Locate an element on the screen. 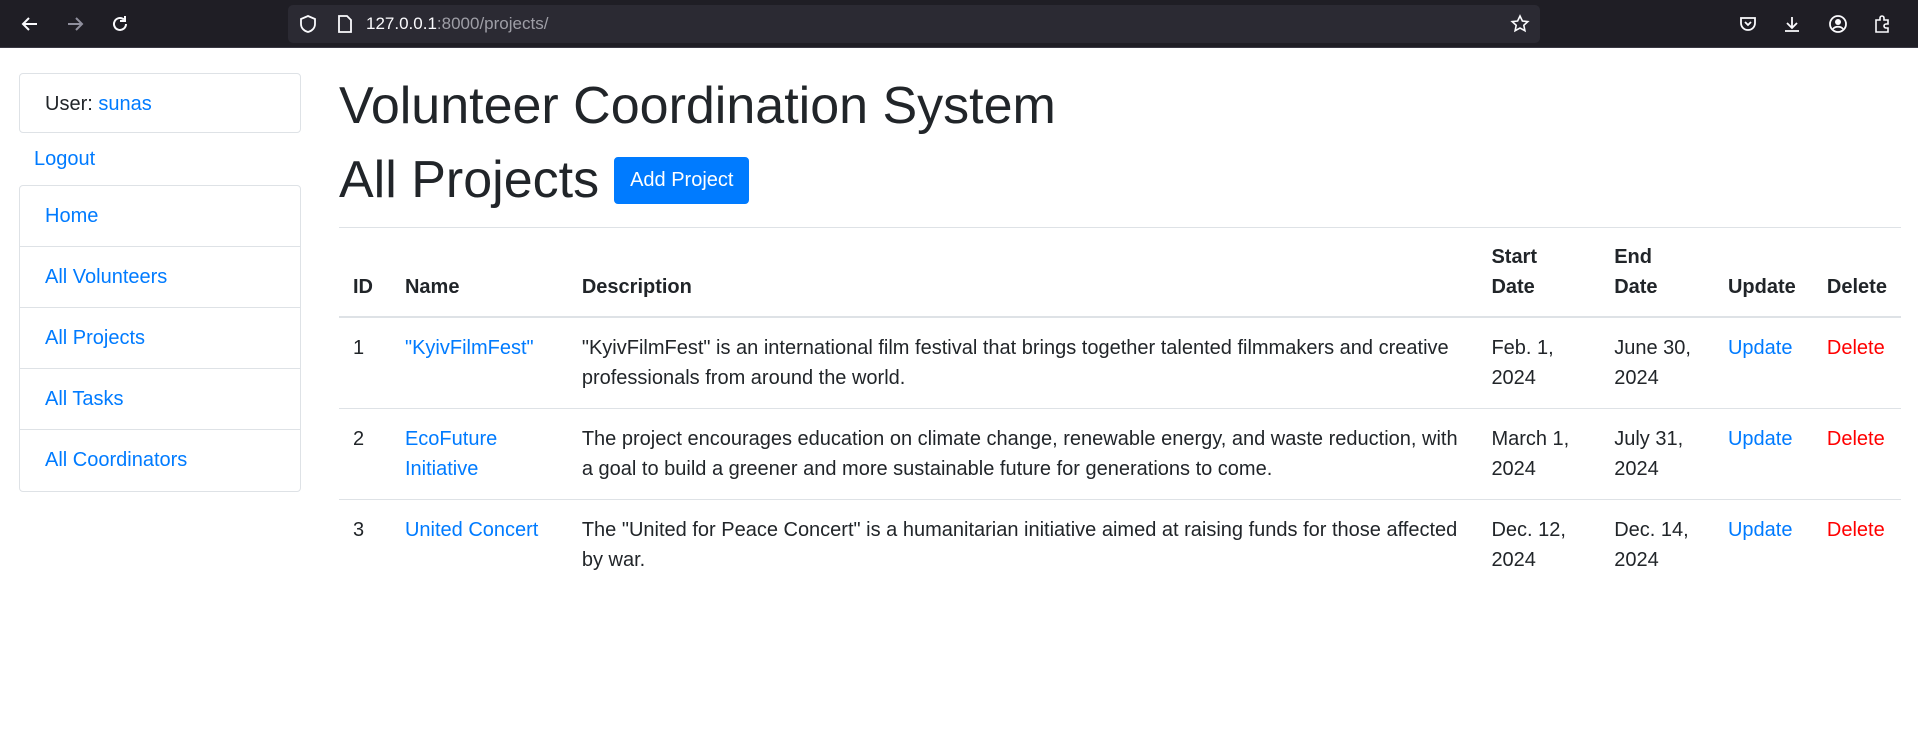 The image size is (1918, 745). sidebar-item-projects: All Projects is located at coordinates (160, 338).